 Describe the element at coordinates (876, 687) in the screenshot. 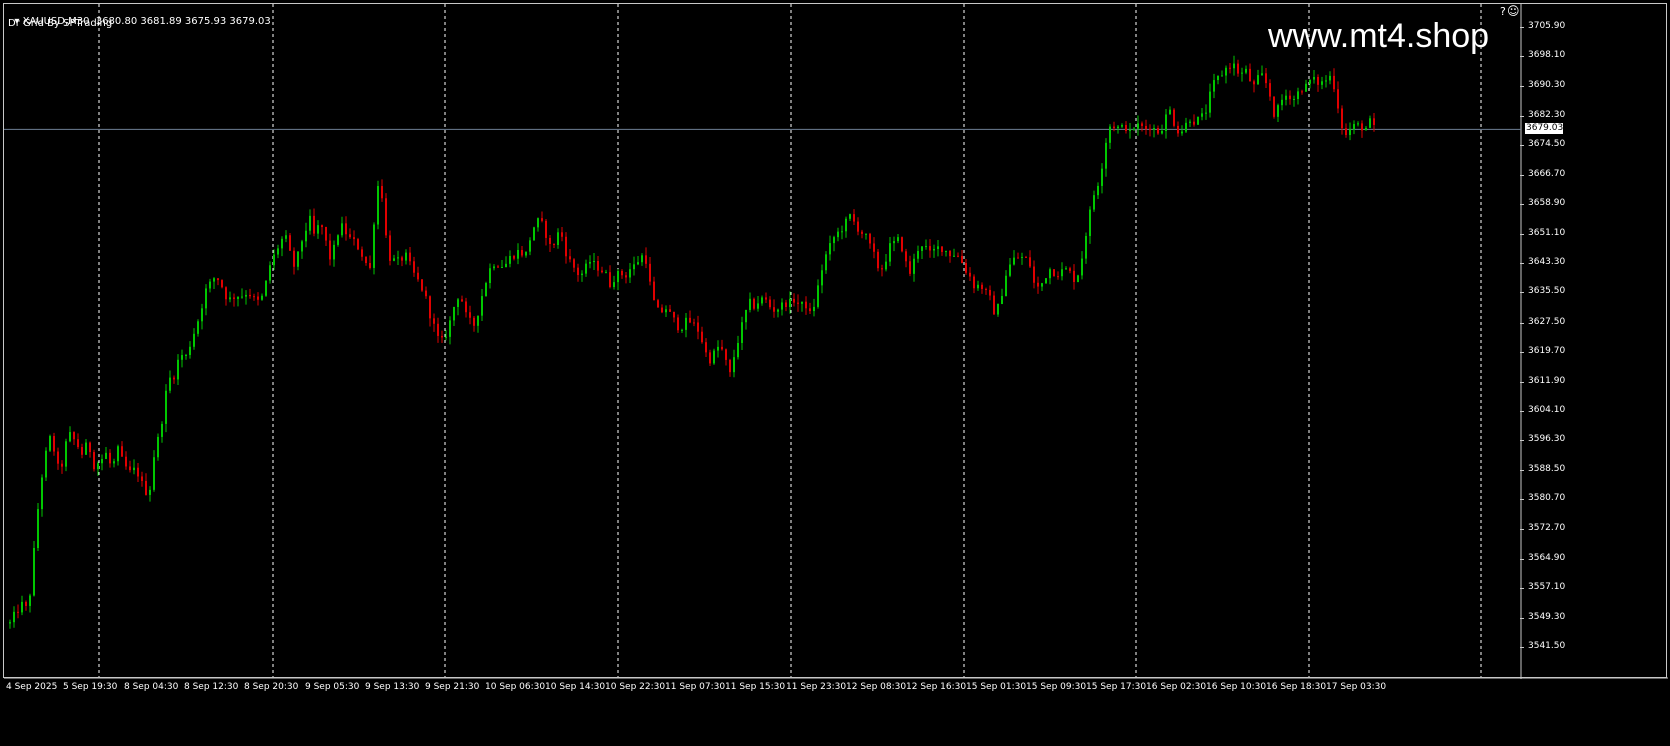

I see `time-tick-label: 12 Sep 08:30` at that location.